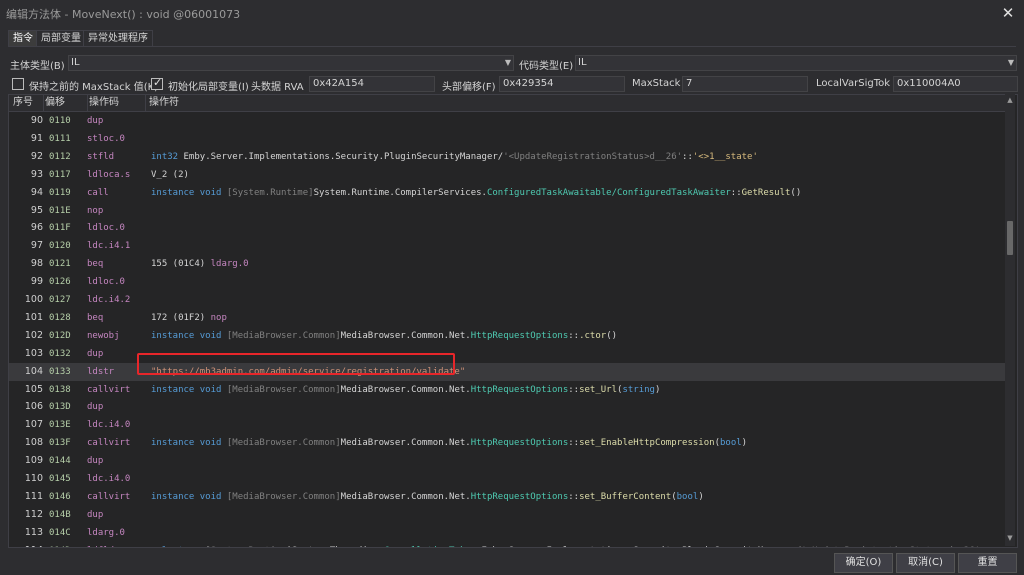  I want to click on scroll-up-icon: ▲, so click(1010, 101).